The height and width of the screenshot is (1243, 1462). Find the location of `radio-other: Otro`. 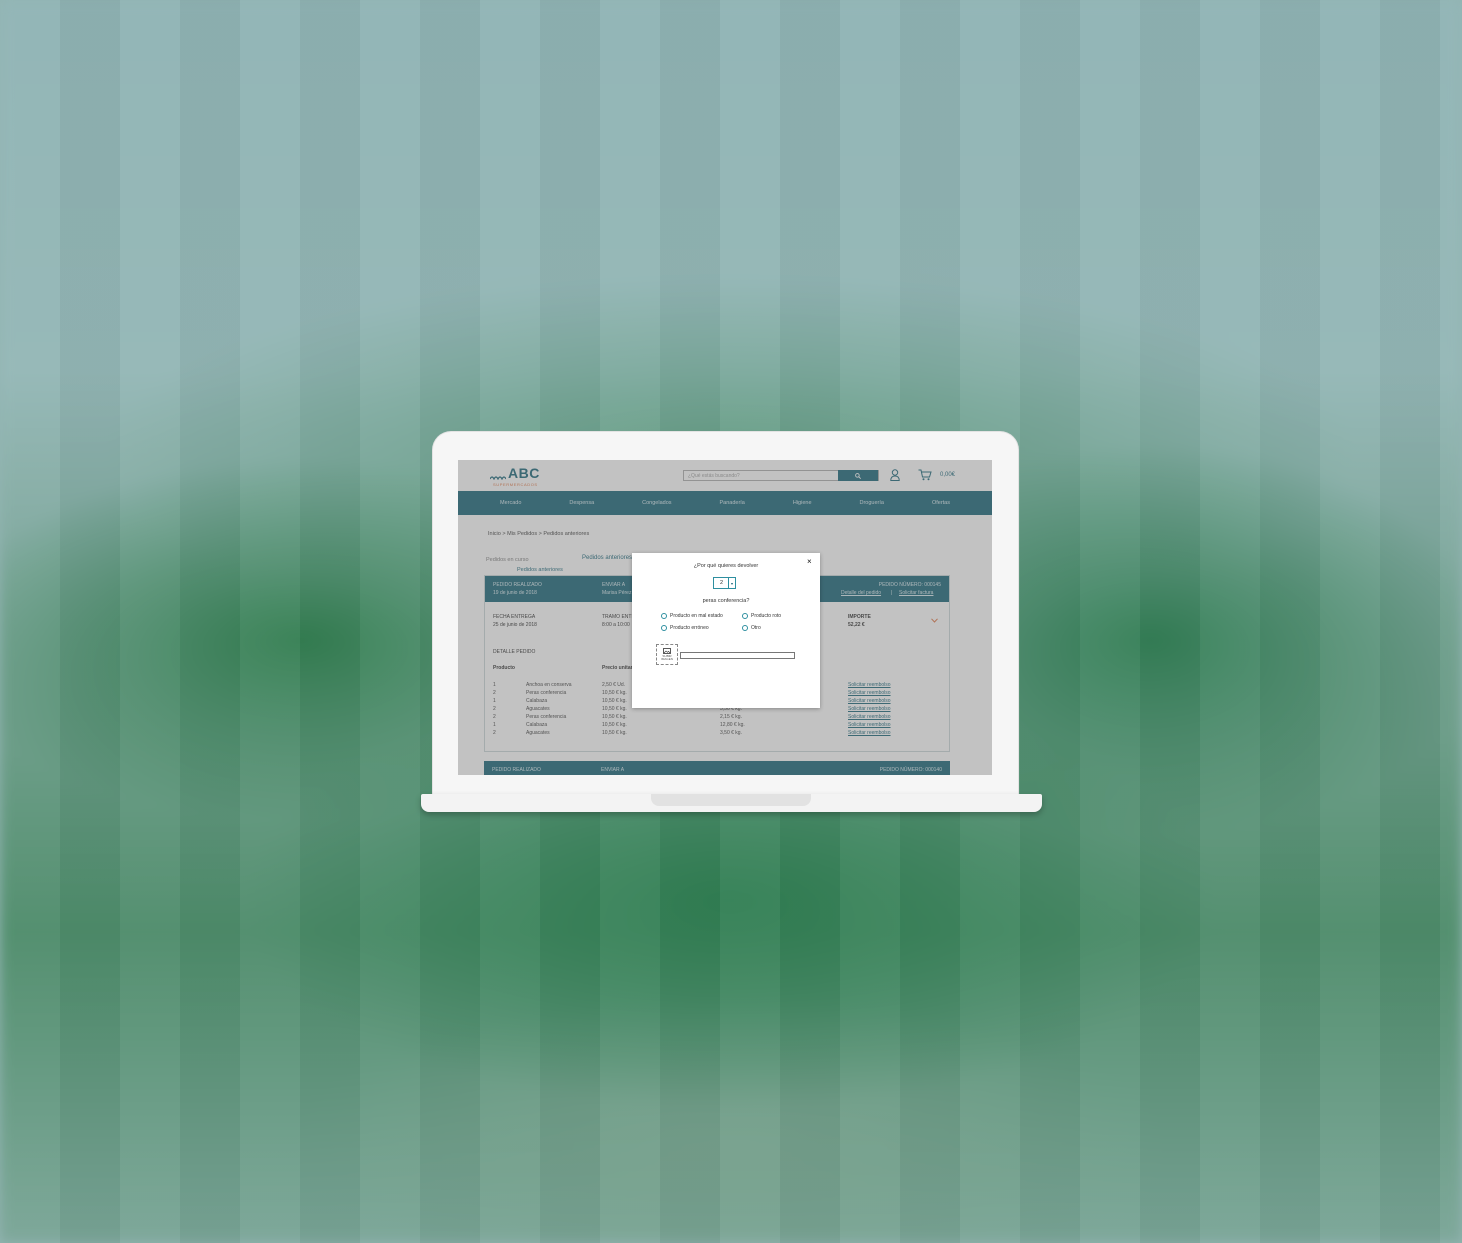

radio-other: Otro is located at coordinates (751, 628).